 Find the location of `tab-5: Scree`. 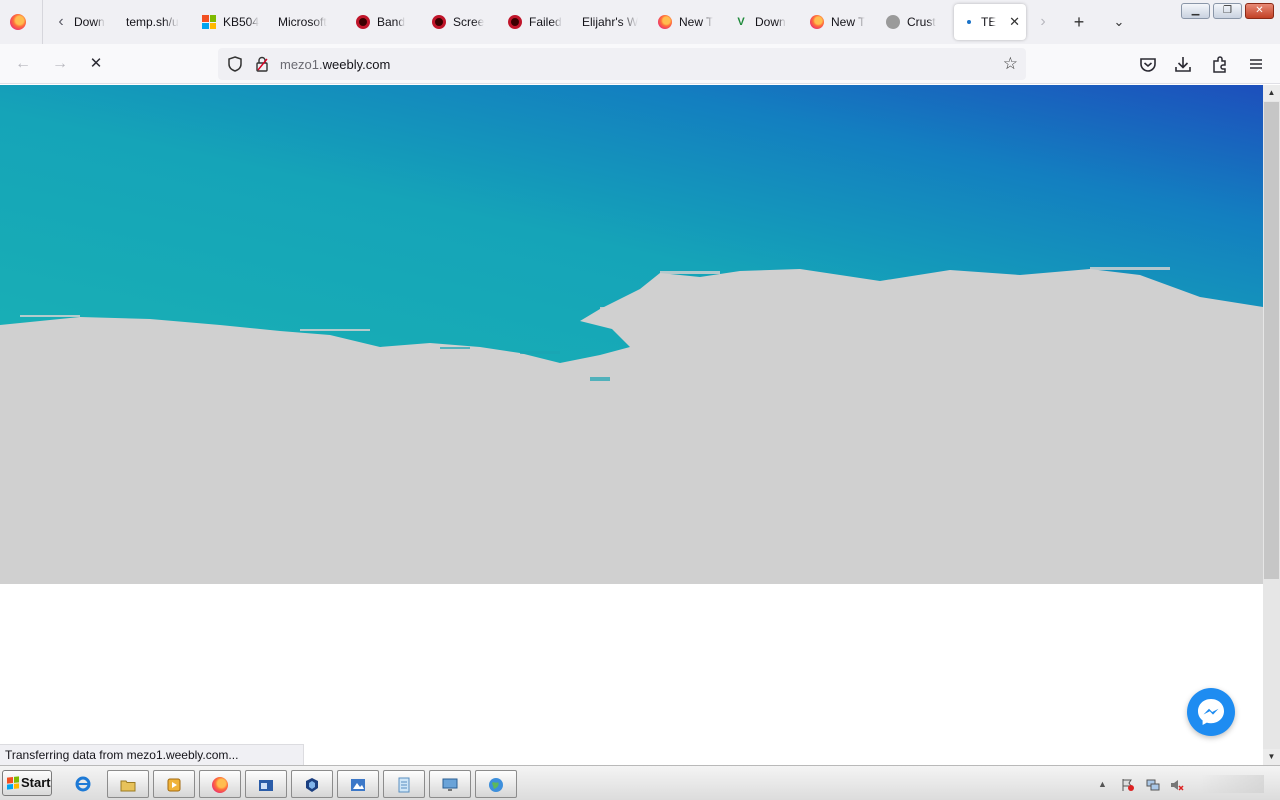

tab-5: Scree is located at coordinates (460, 22).